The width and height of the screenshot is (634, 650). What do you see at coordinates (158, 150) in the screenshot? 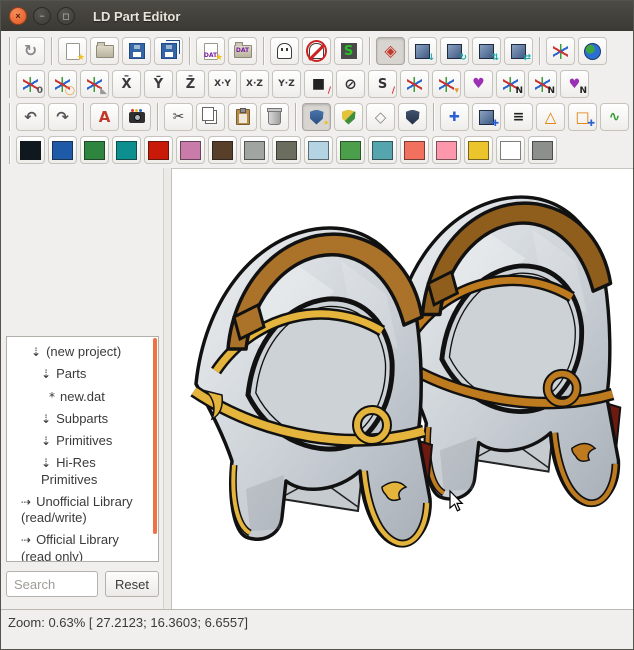
I see `palette-4-red-button` at bounding box center [158, 150].